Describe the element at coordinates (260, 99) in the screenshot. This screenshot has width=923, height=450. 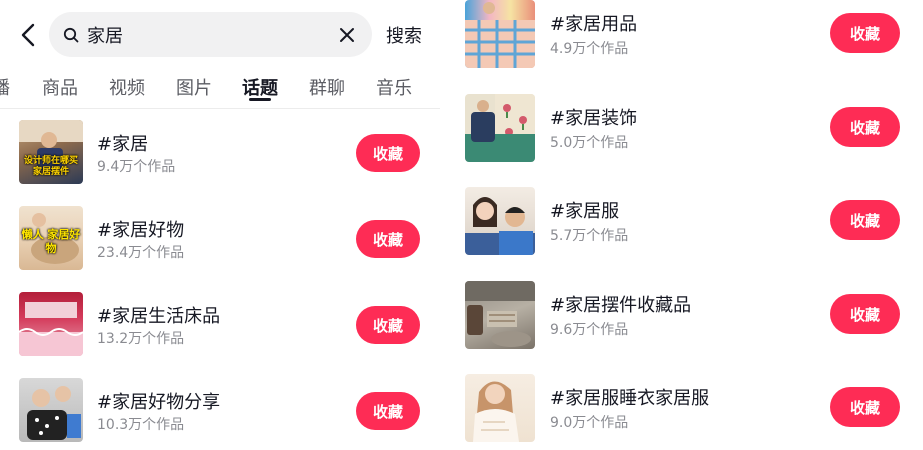
I see `active-tab-indicator` at that location.